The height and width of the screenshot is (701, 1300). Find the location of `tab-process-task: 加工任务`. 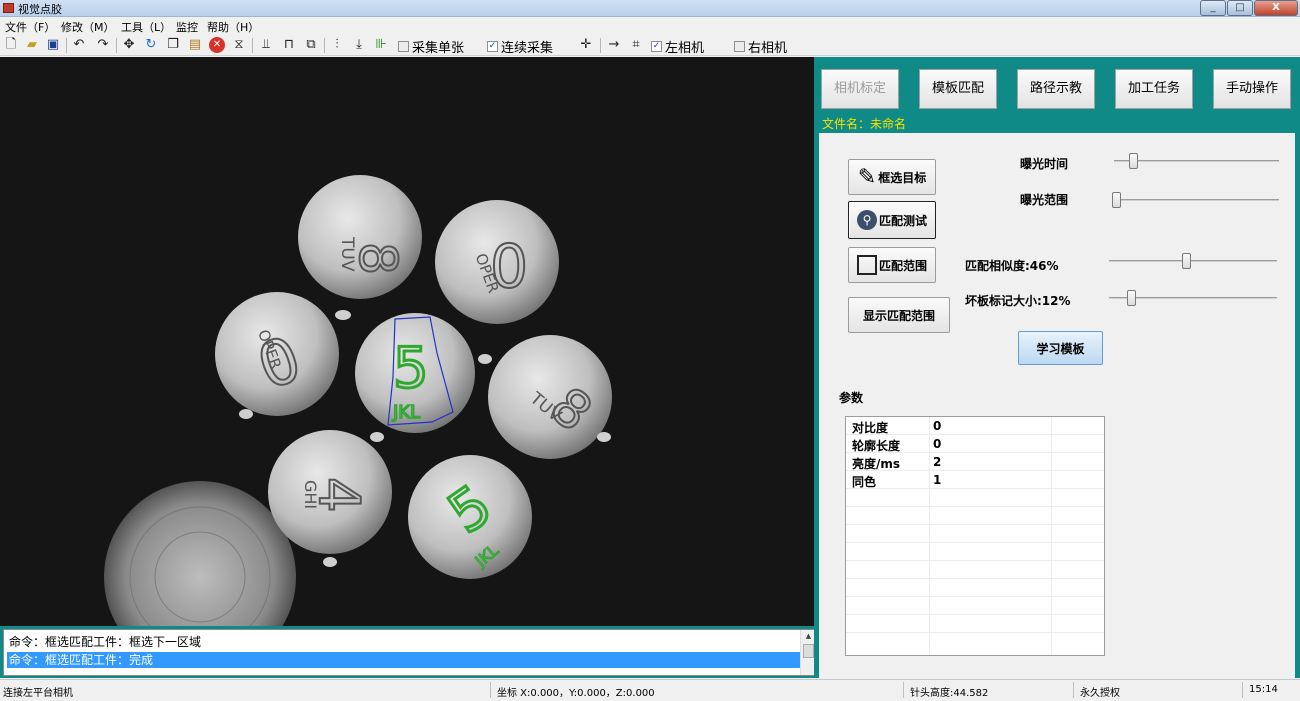

tab-process-task: 加工任务 is located at coordinates (1154, 89).